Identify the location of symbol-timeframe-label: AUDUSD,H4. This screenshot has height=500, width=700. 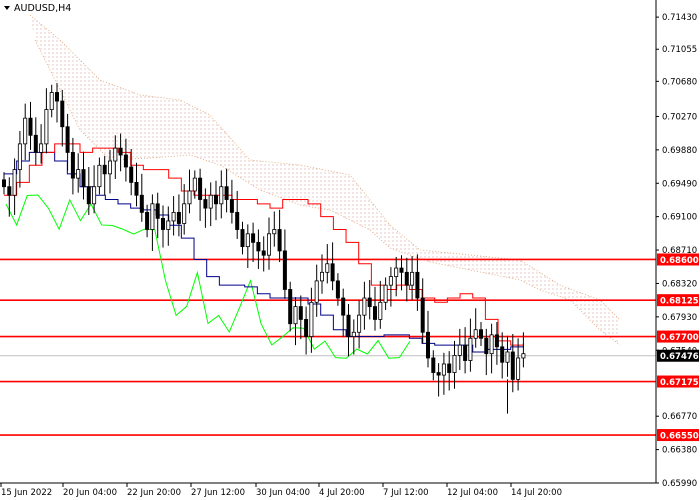
(42, 8).